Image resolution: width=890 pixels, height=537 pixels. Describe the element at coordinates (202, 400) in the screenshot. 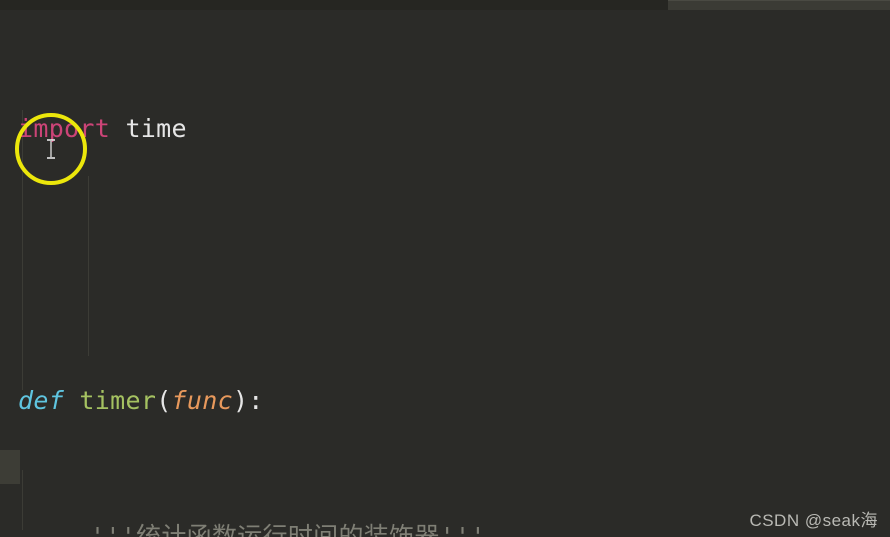

I see `token-param-func: func` at that location.